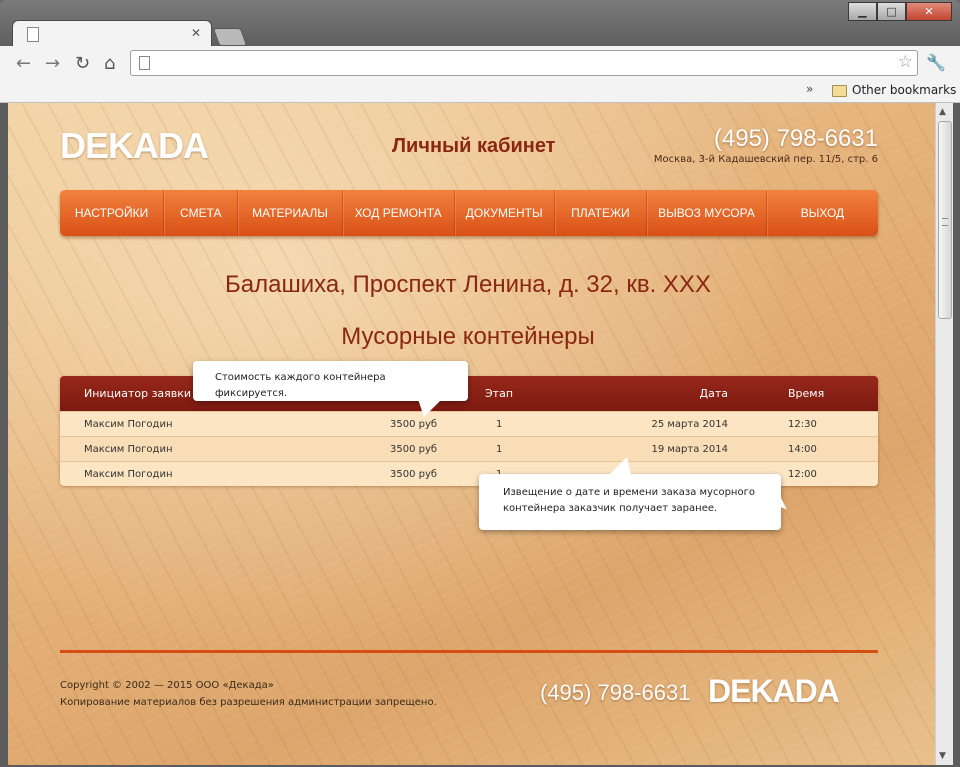 This screenshot has height=767, width=960. What do you see at coordinates (615, 692) in the screenshot?
I see `footer-phone: (495) 798-6631` at bounding box center [615, 692].